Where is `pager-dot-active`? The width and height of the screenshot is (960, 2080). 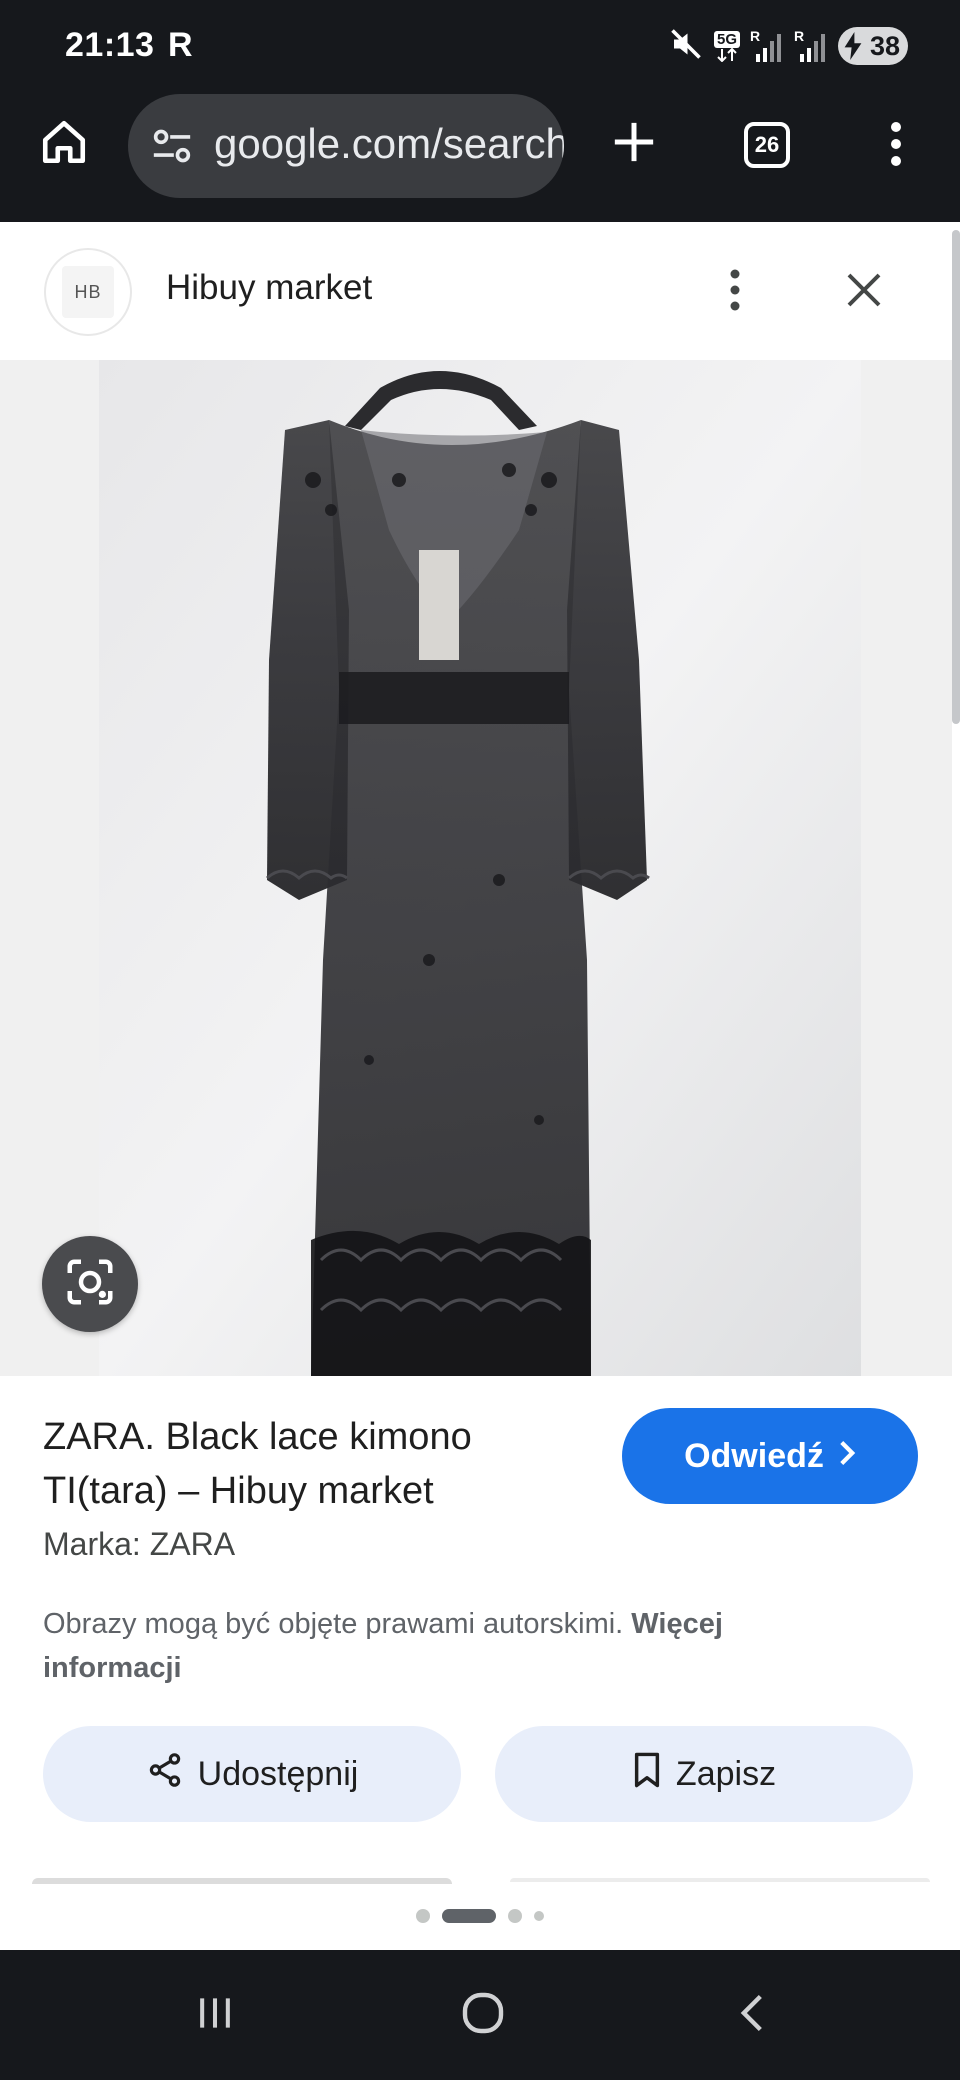 pager-dot-active is located at coordinates (469, 1916).